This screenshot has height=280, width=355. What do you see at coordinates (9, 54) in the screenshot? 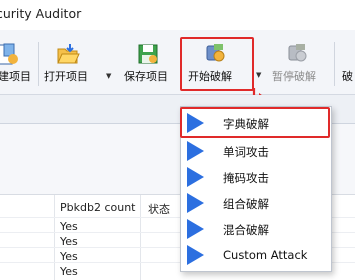
I see `new-project-icon` at bounding box center [9, 54].